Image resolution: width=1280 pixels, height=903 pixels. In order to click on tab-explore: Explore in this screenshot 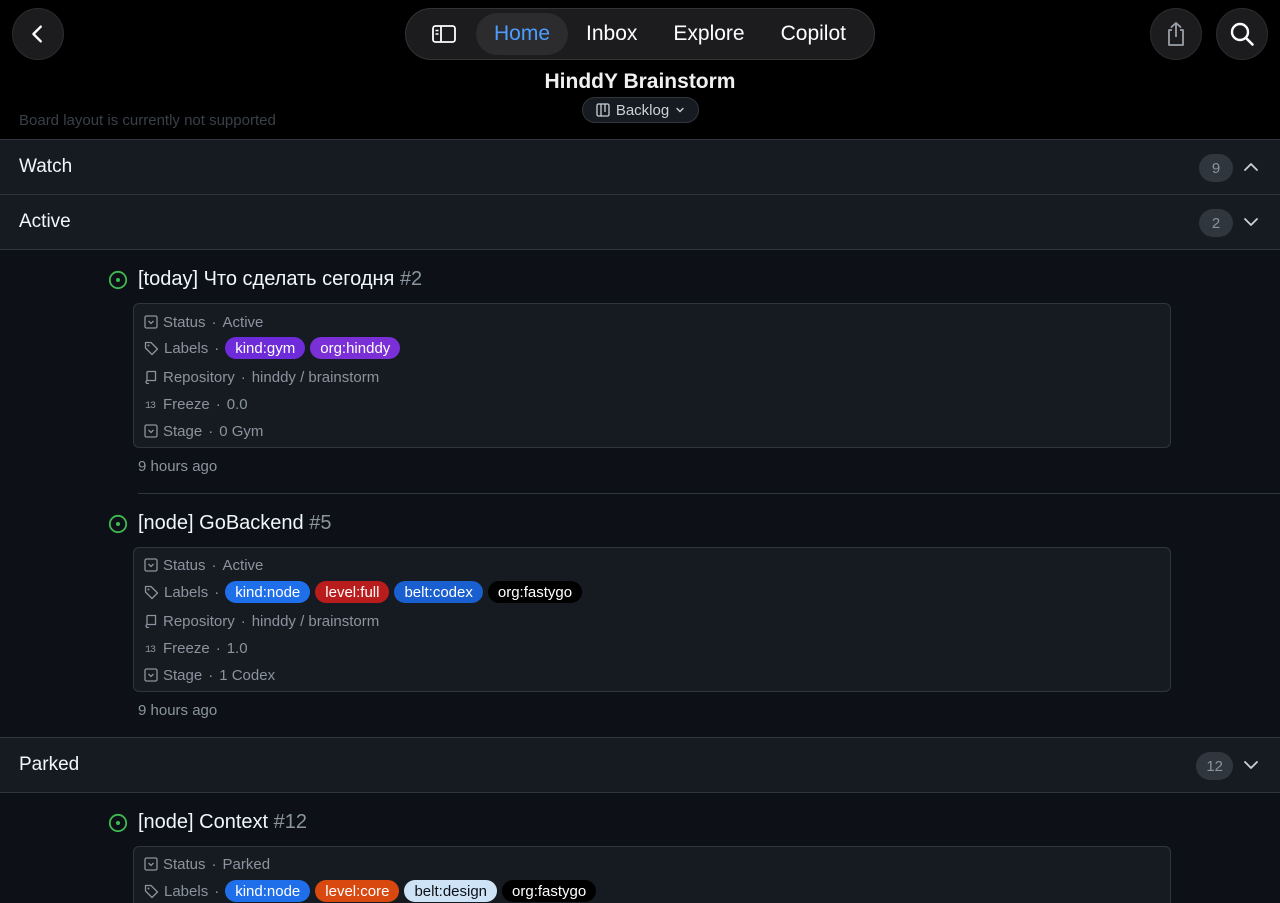, I will do `click(708, 34)`.